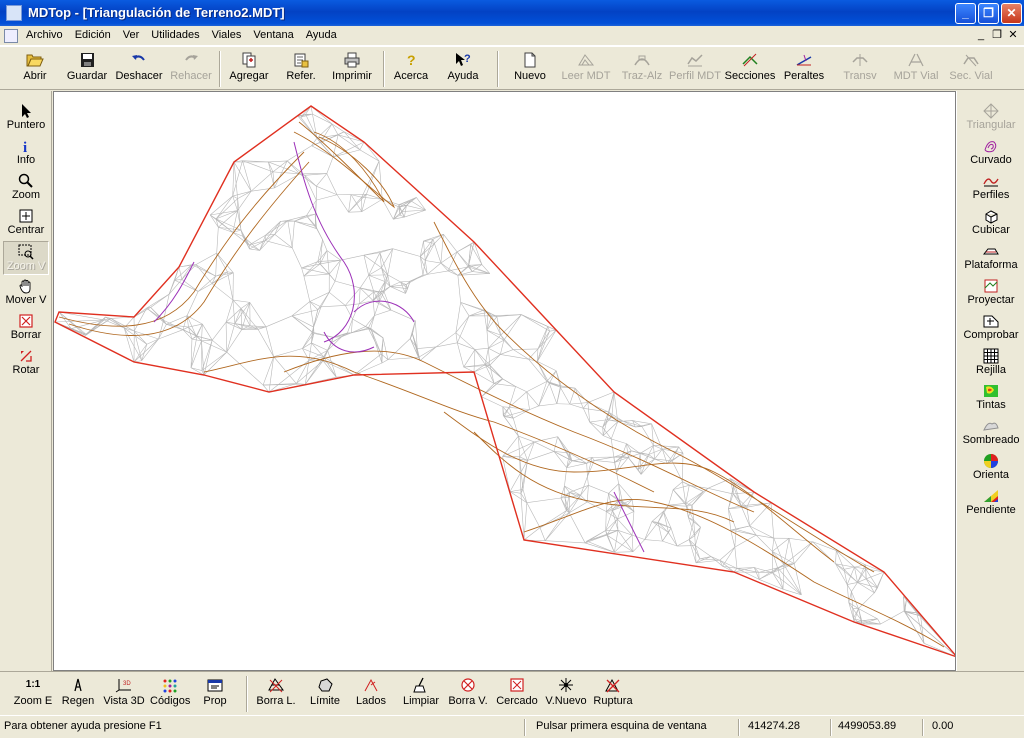 The image size is (1024, 738). Describe the element at coordinates (26, 328) in the screenshot. I see `erase-button: Borrar` at that location.